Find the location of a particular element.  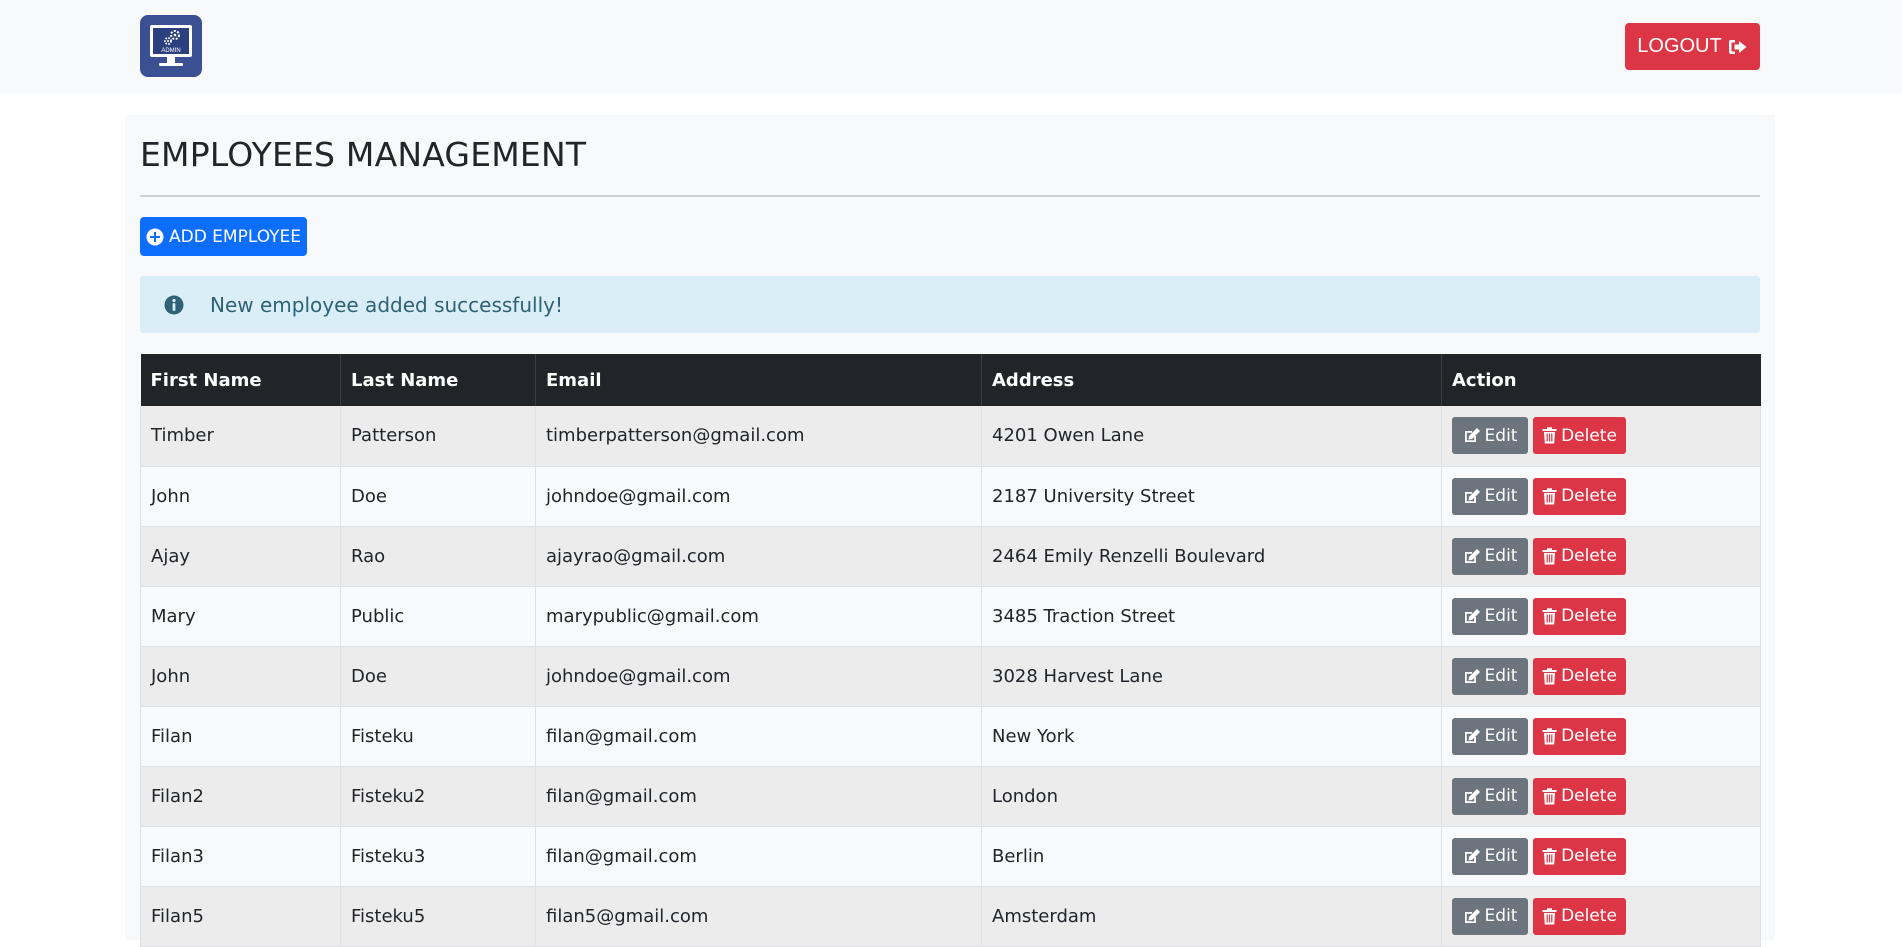

alert-message: New employee added successfully! is located at coordinates (386, 305).